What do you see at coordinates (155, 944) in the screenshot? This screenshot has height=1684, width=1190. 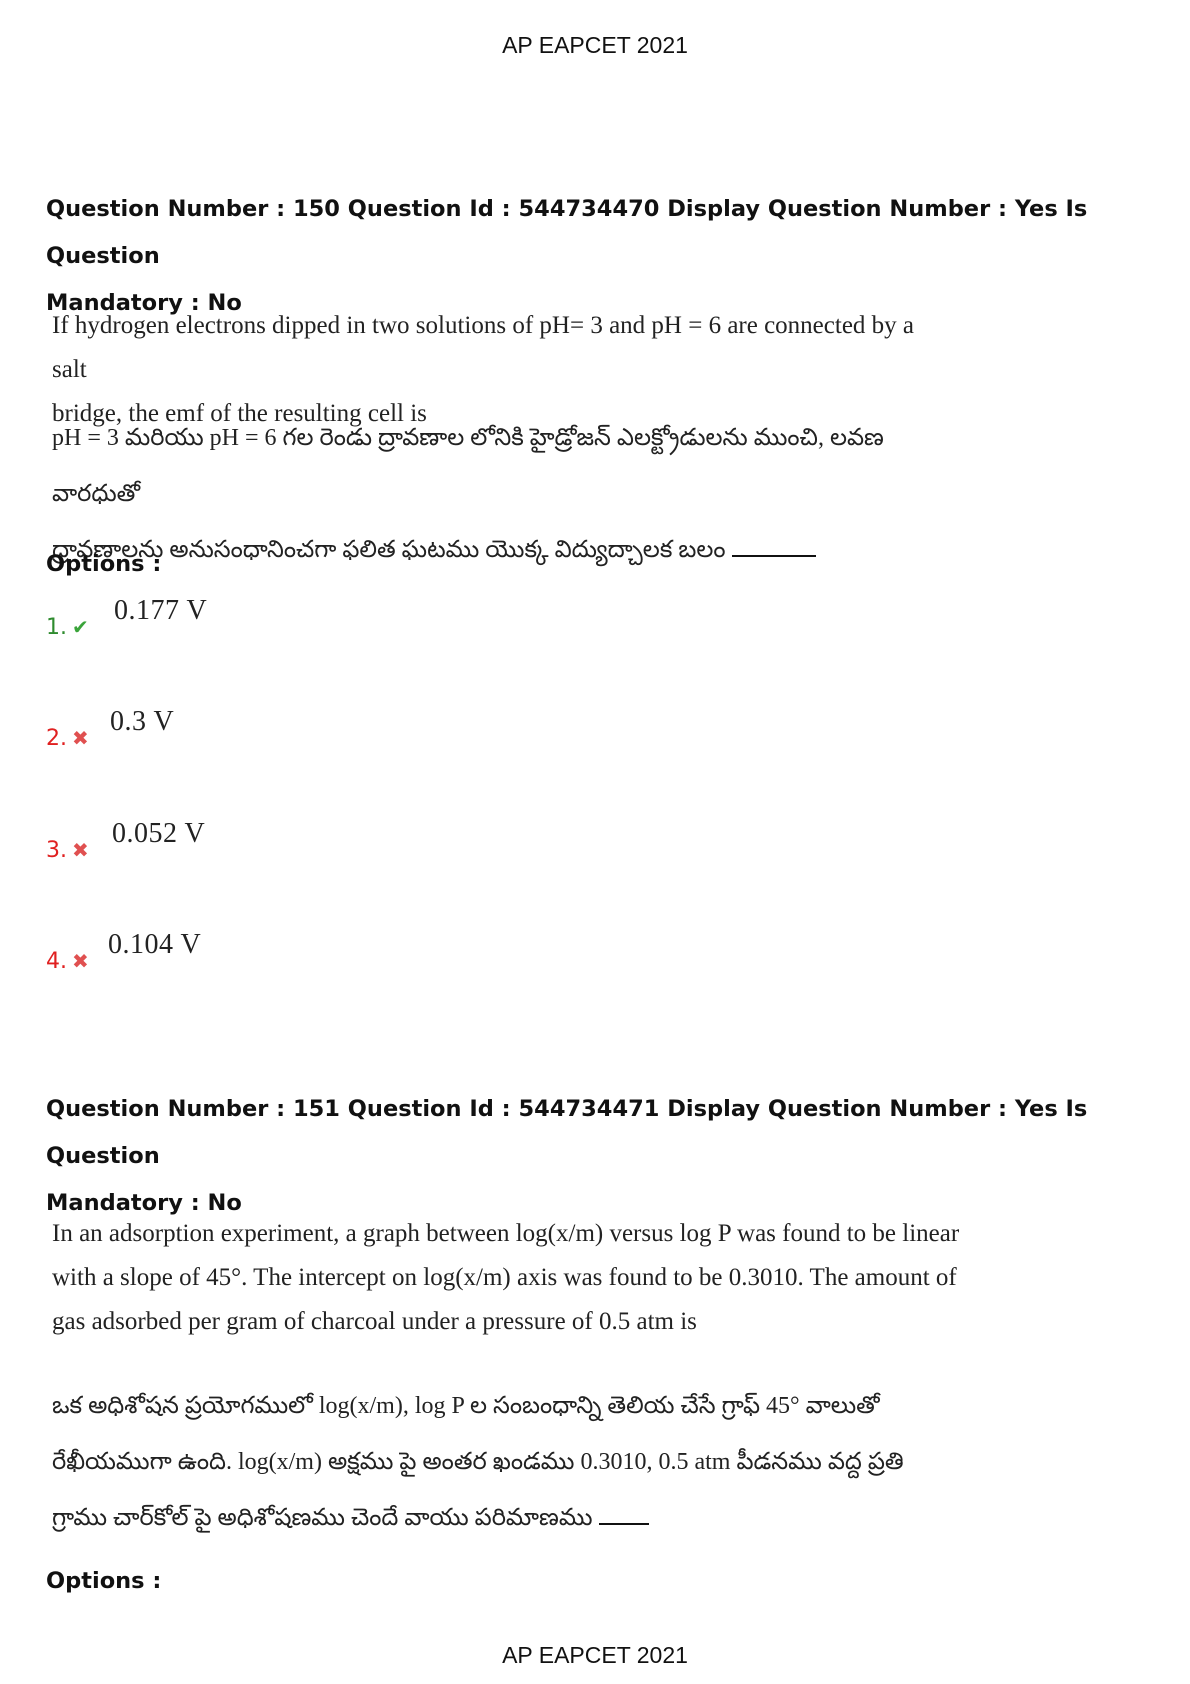 I see `option-value: 0.104 V` at bounding box center [155, 944].